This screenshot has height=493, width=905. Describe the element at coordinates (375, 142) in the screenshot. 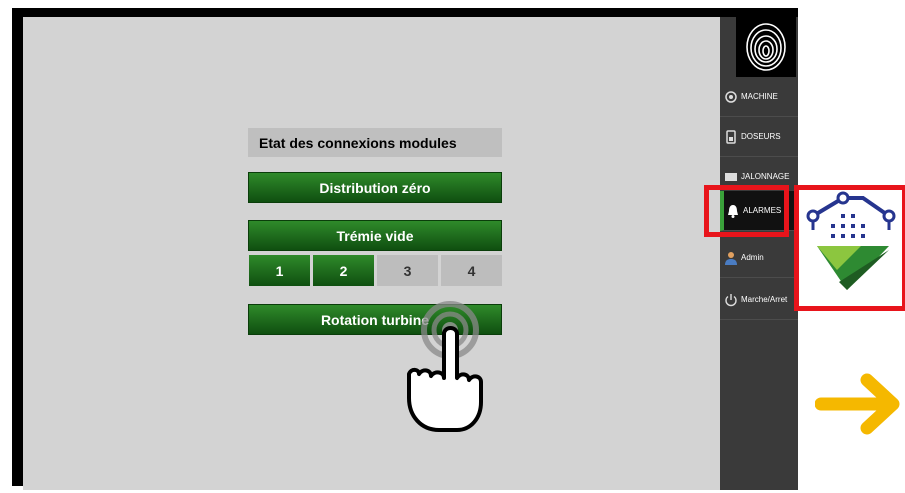

I see `module-connection-title: Etat des connexions modules` at that location.